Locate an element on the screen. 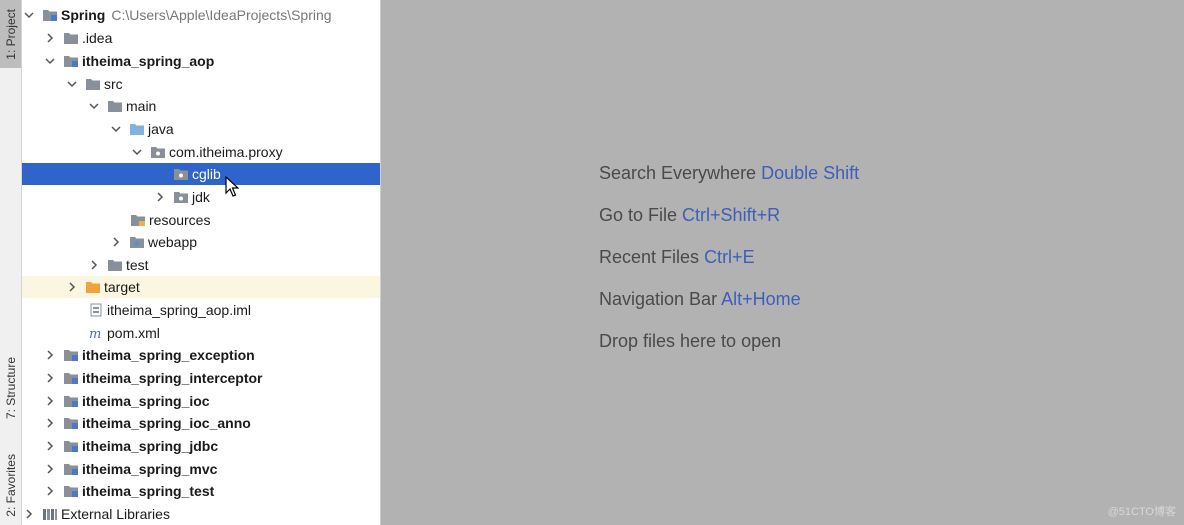  tree-row-iml: itheima_spring_aop.iml is located at coordinates (201, 310).